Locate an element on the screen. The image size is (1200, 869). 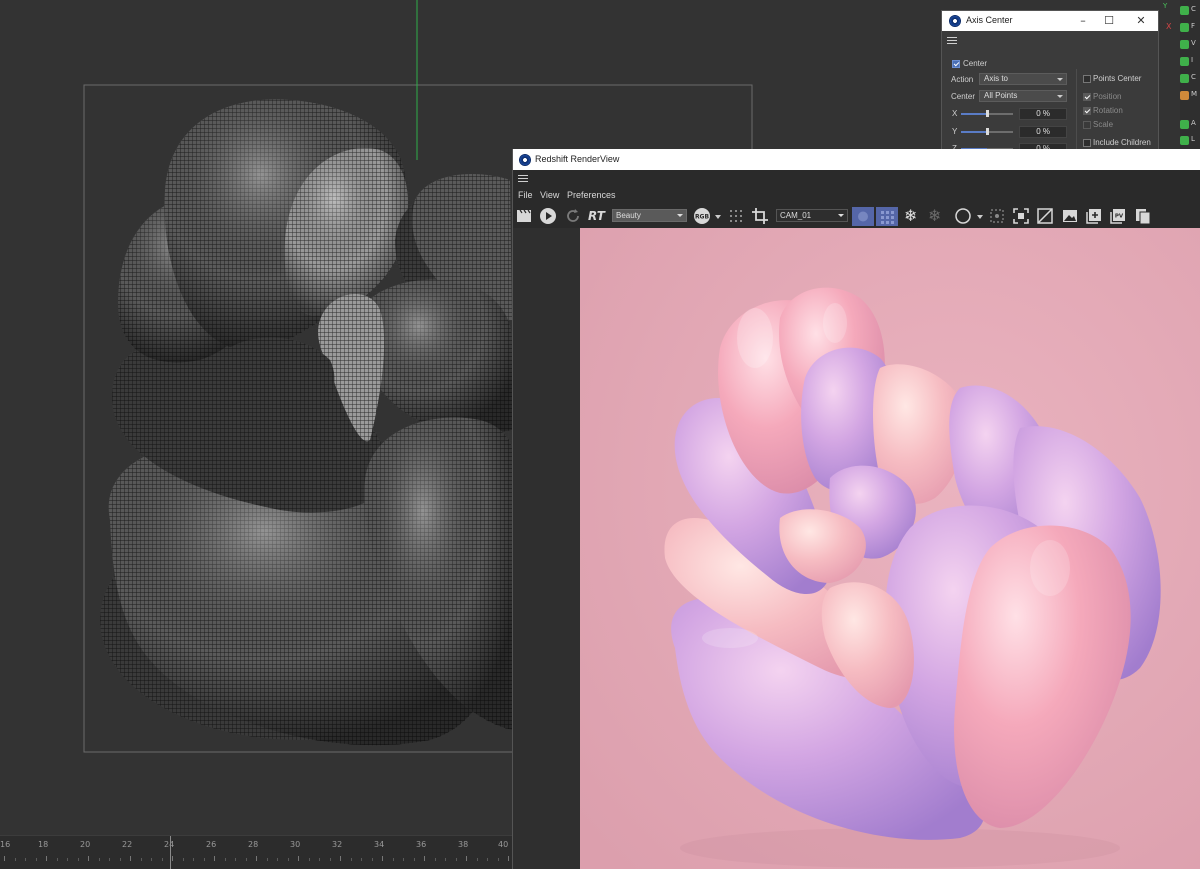
y-slider-knob is located at coordinates (987, 131).